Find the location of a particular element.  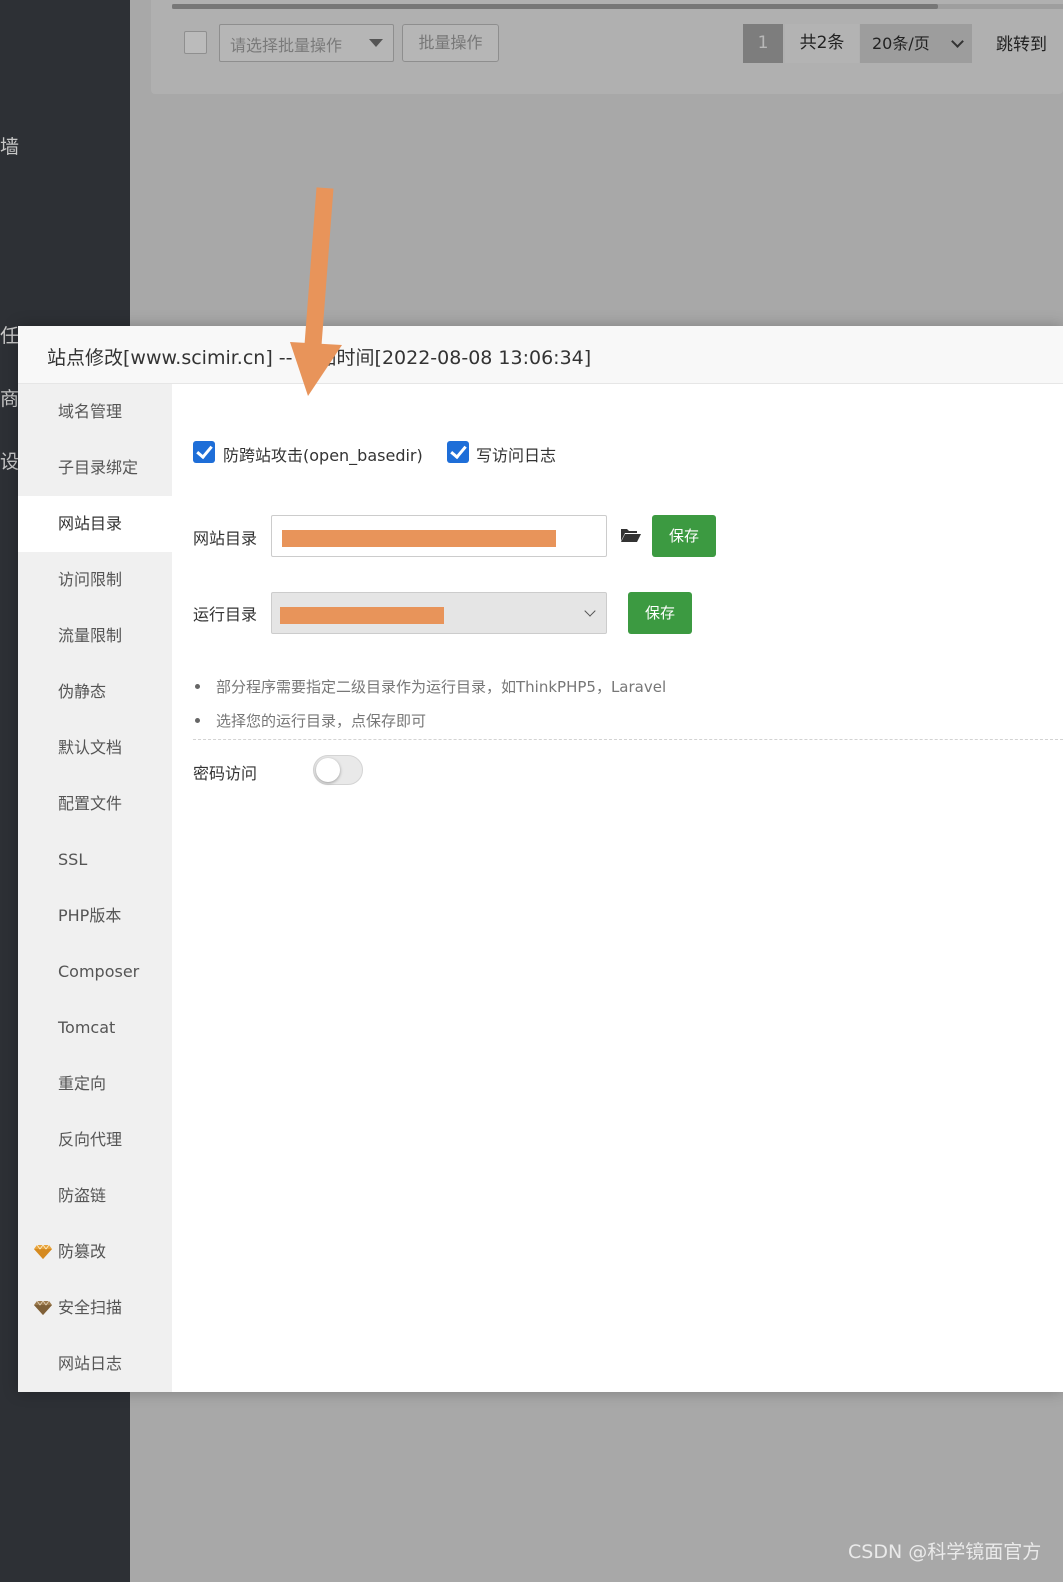

tab-hotlink-protection: 防盗链 is located at coordinates (95, 1196).